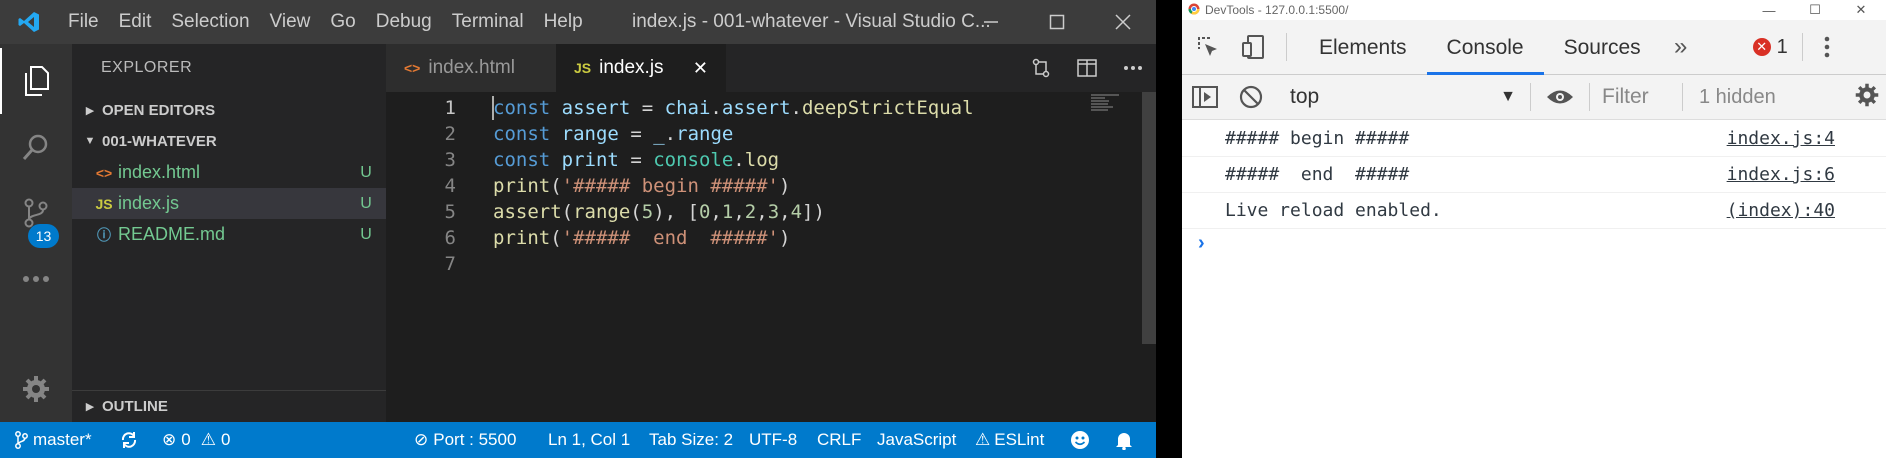 Image resolution: width=1886 pixels, height=458 pixels. What do you see at coordinates (465, 440) in the screenshot?
I see `live-server-port: ⊘ Port : 5500` at bounding box center [465, 440].